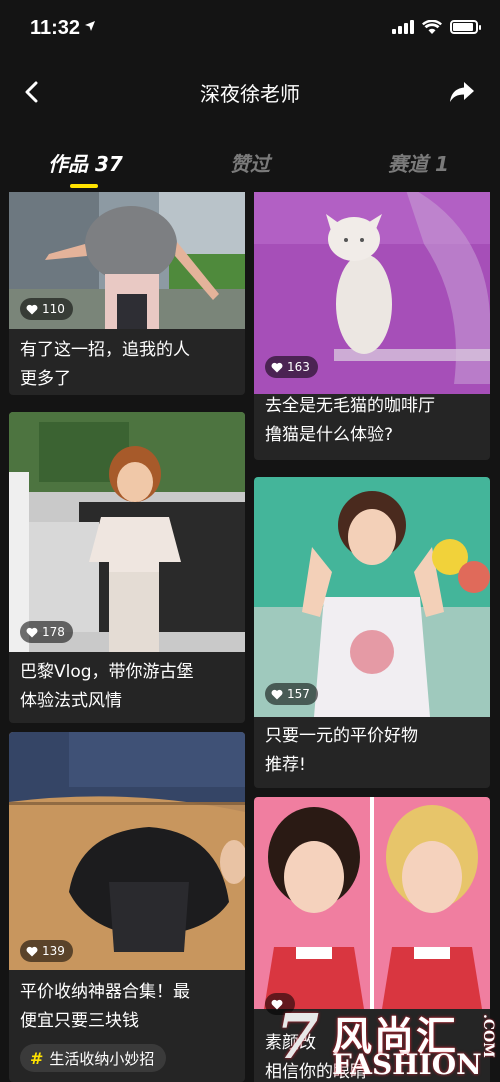 Image resolution: width=500 pixels, height=1082 pixels. I want to click on topic-tag: # 生活收纳小妙招, so click(93, 1058).